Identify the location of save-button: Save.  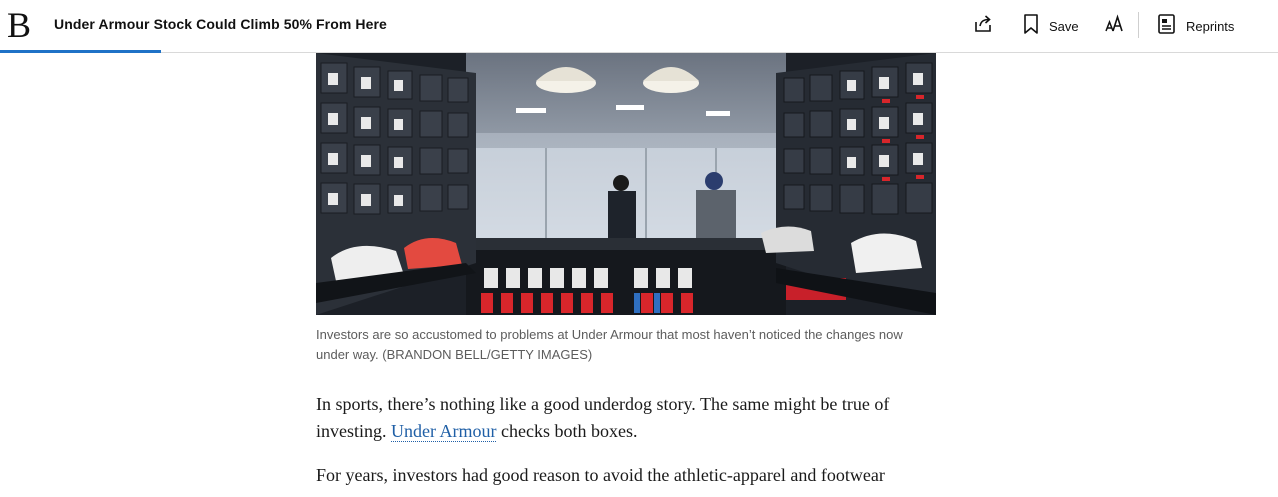
(1050, 26).